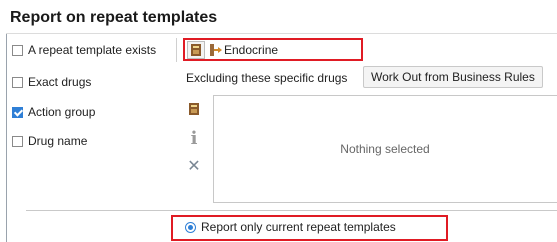 This screenshot has width=557, height=242. What do you see at coordinates (298, 227) in the screenshot?
I see `radio-label: Report only current repeat templates` at bounding box center [298, 227].